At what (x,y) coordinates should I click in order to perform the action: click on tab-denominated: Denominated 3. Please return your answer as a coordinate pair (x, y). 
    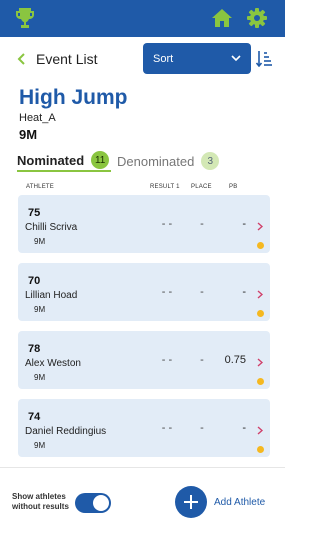
    Looking at the image, I should click on (173, 161).